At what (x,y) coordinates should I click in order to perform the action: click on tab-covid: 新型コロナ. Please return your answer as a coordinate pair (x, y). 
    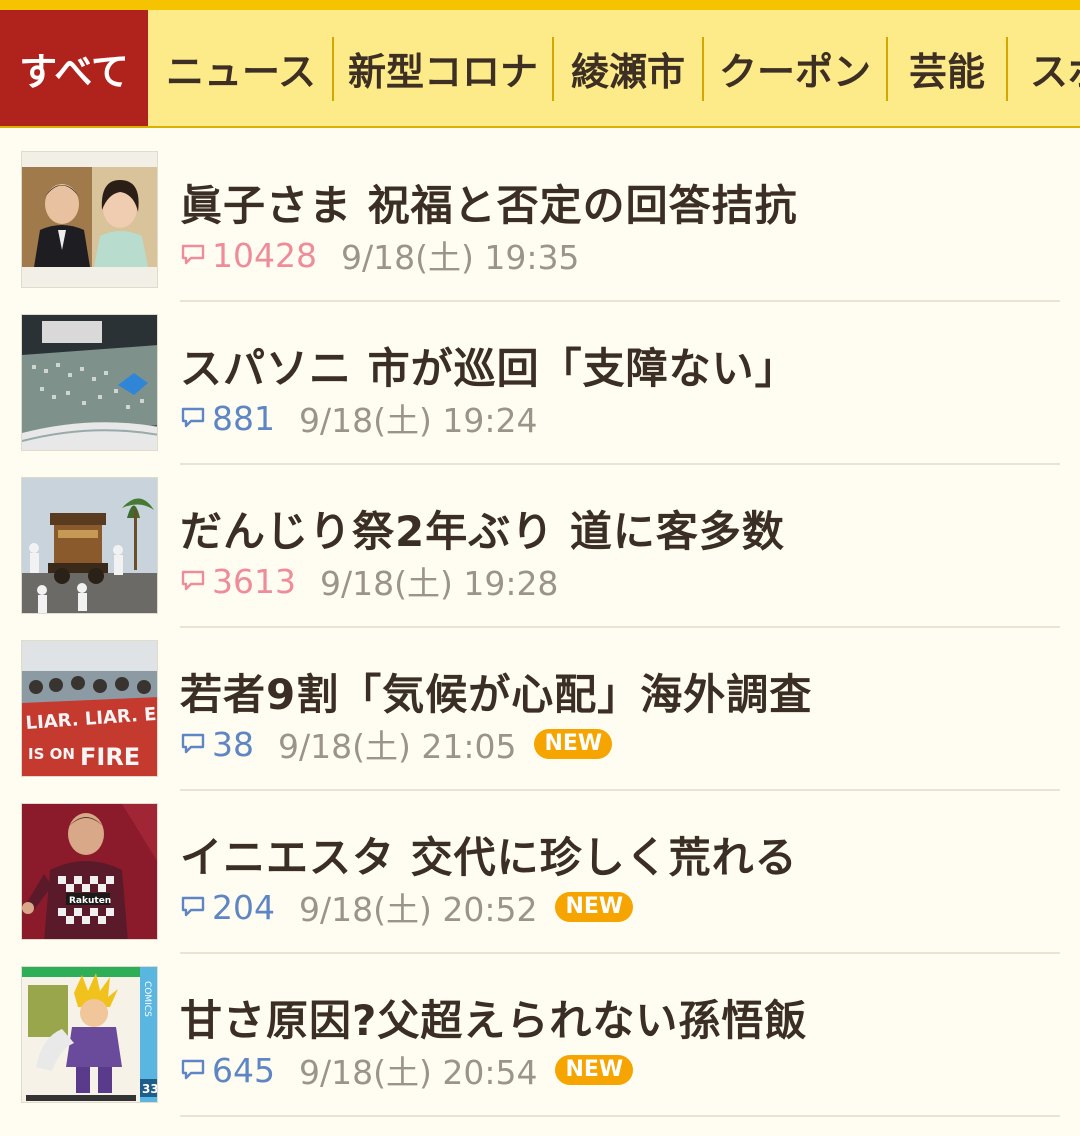
    Looking at the image, I should click on (443, 68).